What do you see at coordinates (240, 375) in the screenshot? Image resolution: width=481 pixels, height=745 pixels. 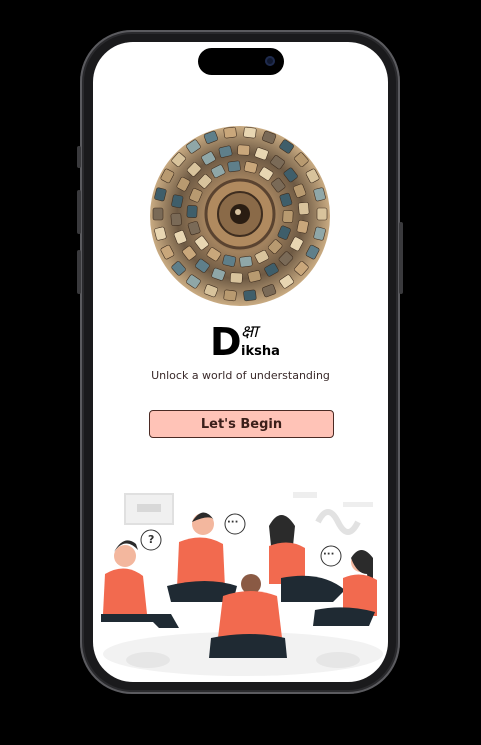 I see `tagline: Unlock a world of understanding` at bounding box center [240, 375].